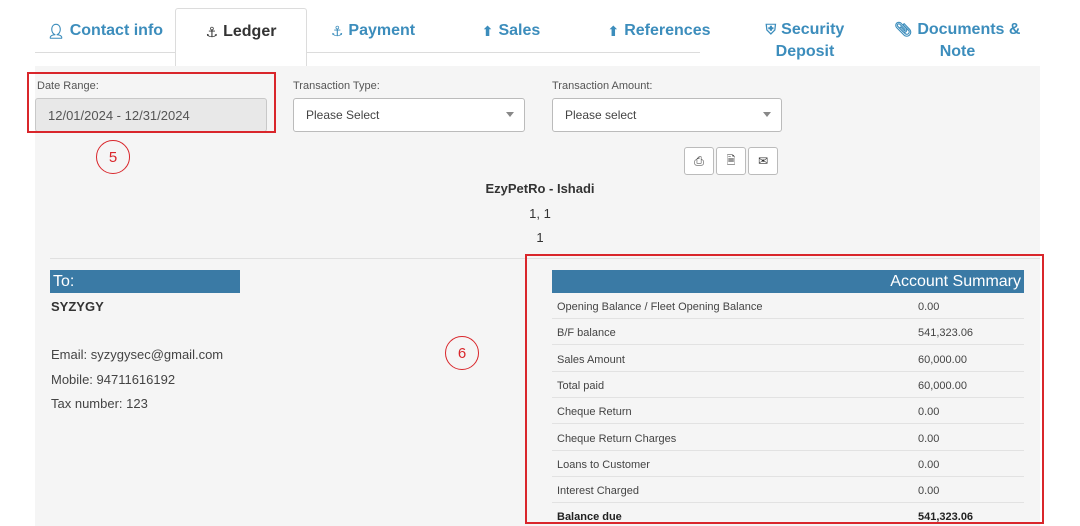  What do you see at coordinates (957, 51) in the screenshot?
I see `tab-label-sub: Note` at bounding box center [957, 51].